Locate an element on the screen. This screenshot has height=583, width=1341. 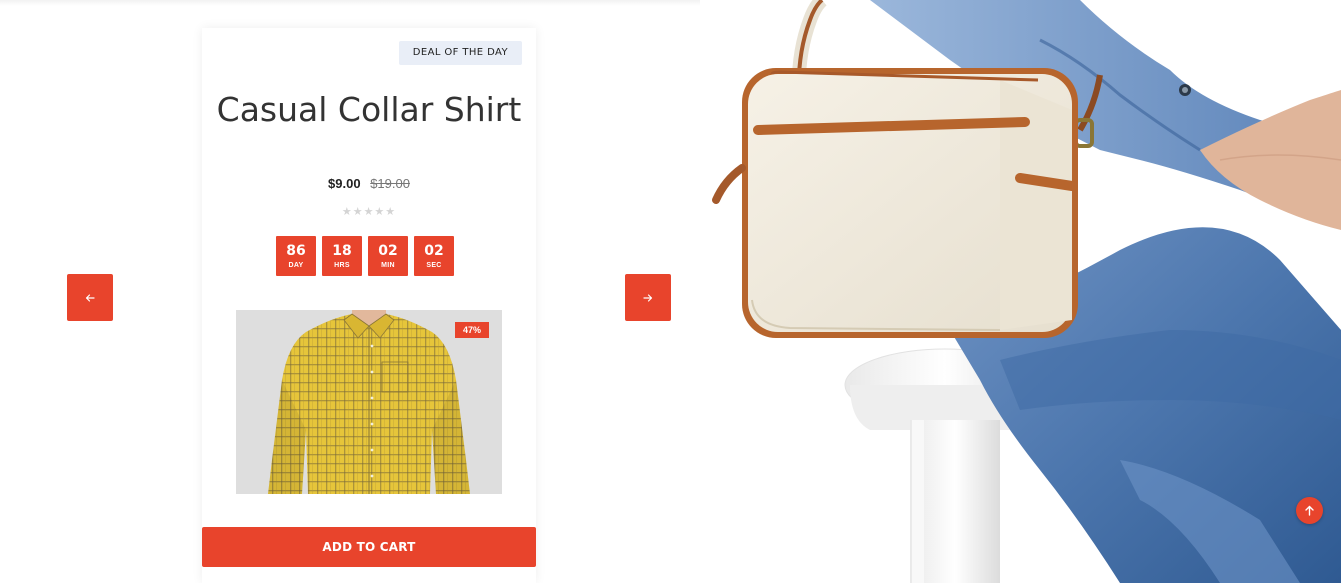
countdown-minutes: 02 MIN is located at coordinates (388, 256).